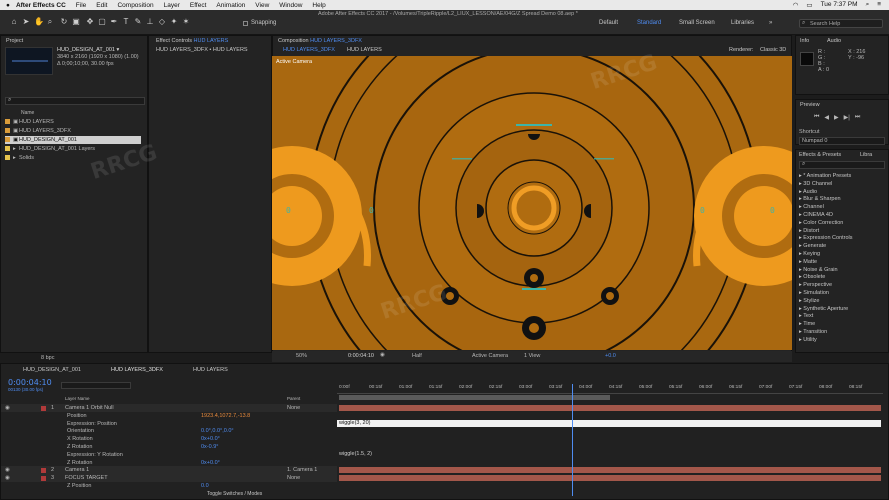  I want to click on shortcut-select: Numpad 0, so click(842, 141).